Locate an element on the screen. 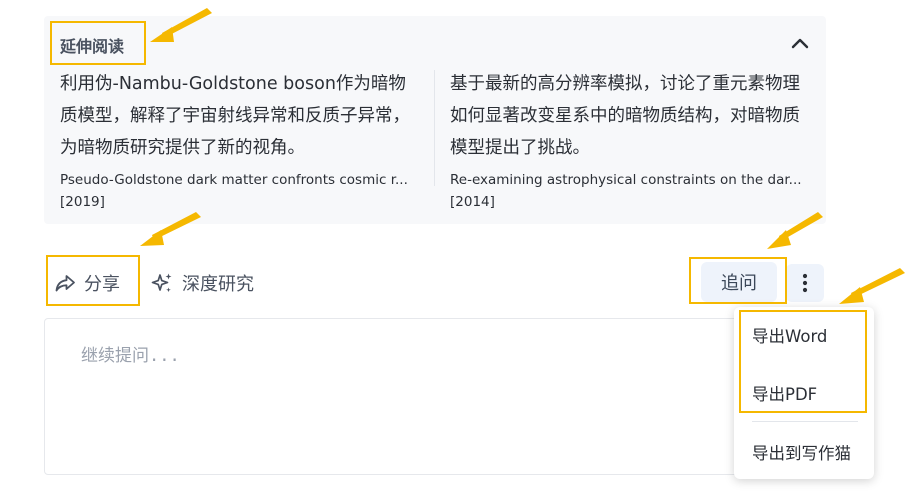  reading-card-1-year: [2019] is located at coordinates (82, 202).